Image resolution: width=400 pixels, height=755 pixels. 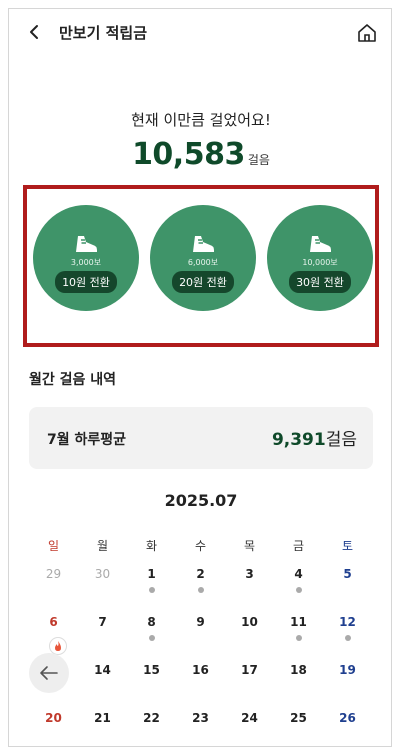 I want to click on calendar-day: 12, so click(x=347, y=628).